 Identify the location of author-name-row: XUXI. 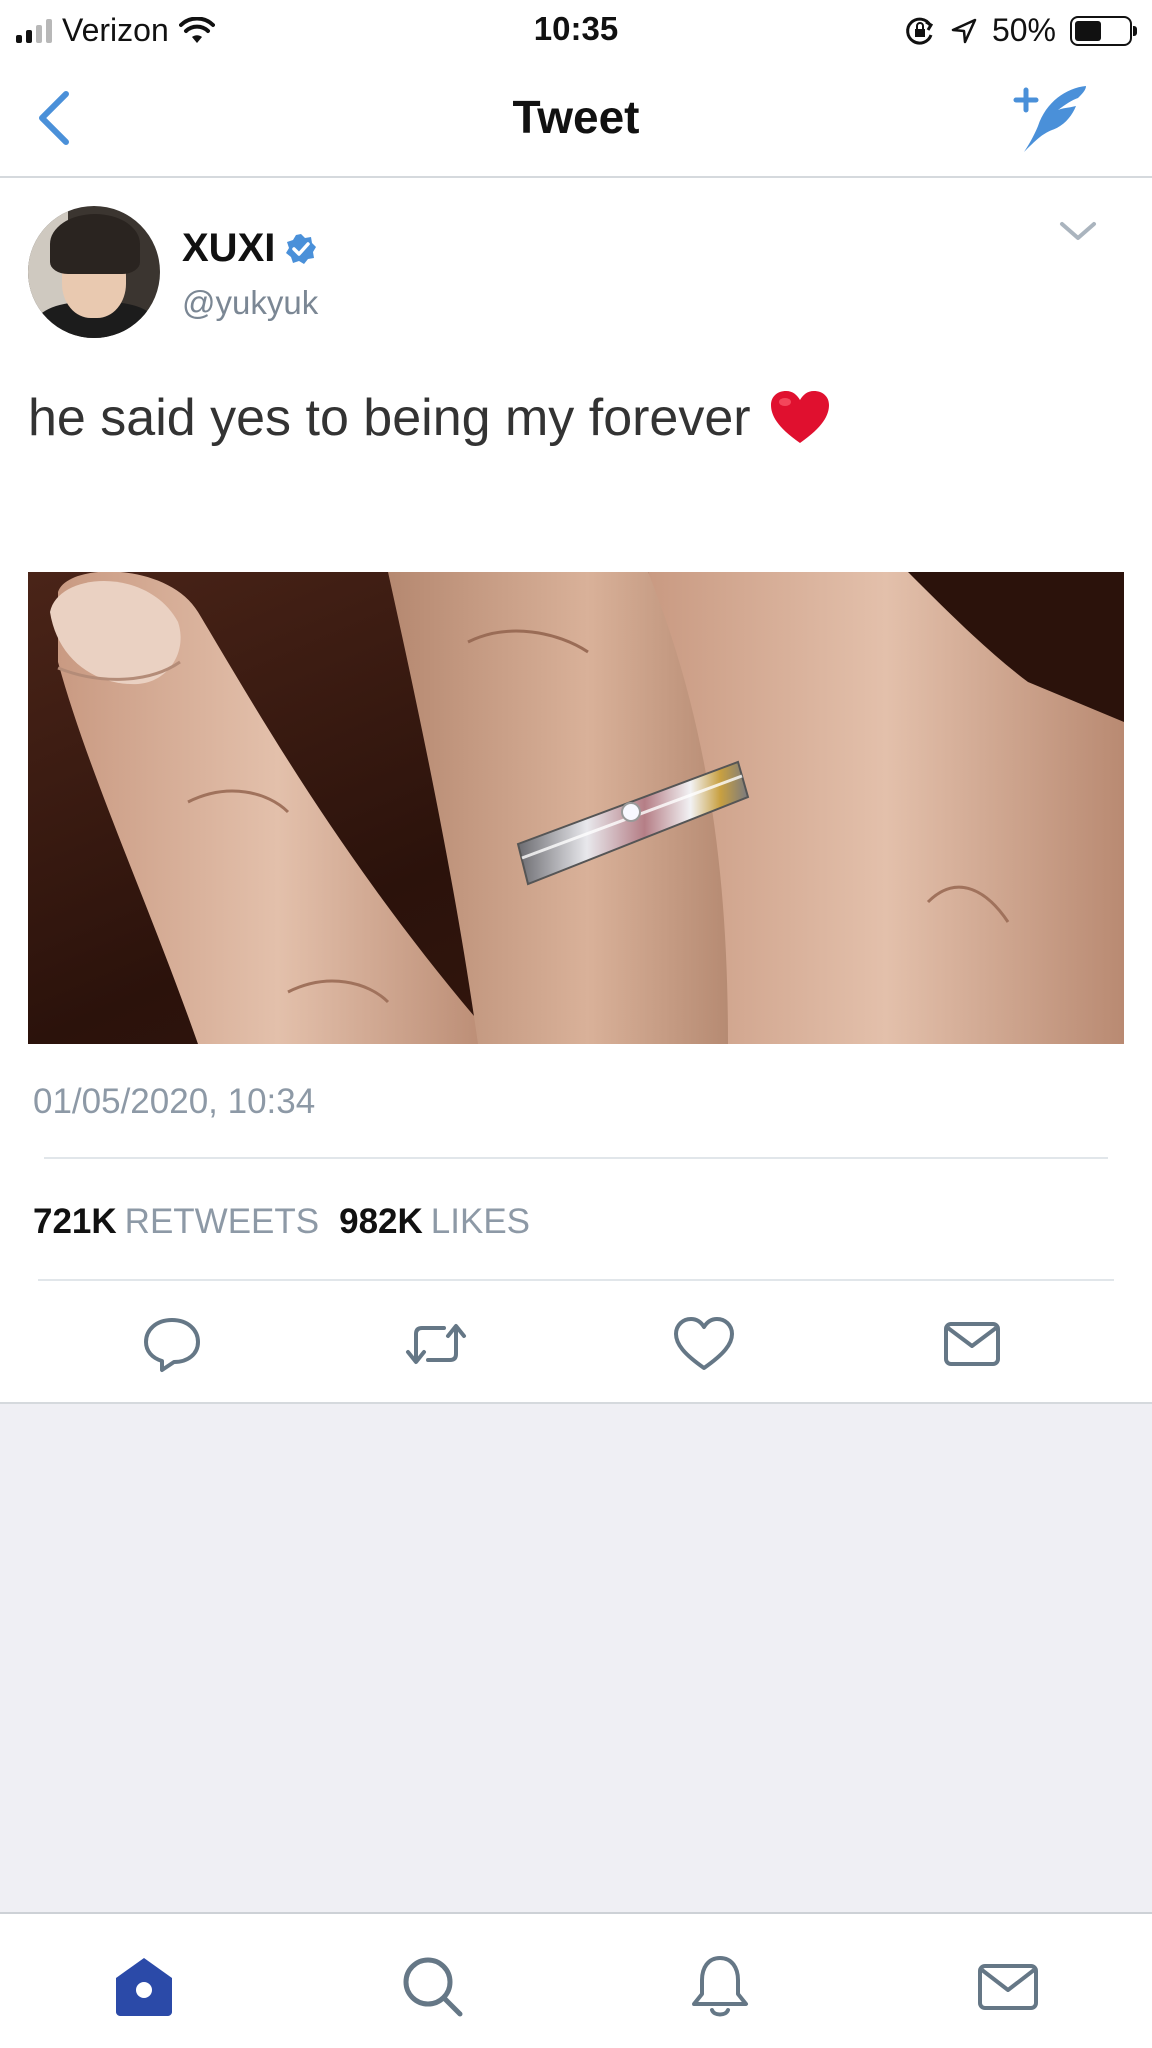
(249, 248).